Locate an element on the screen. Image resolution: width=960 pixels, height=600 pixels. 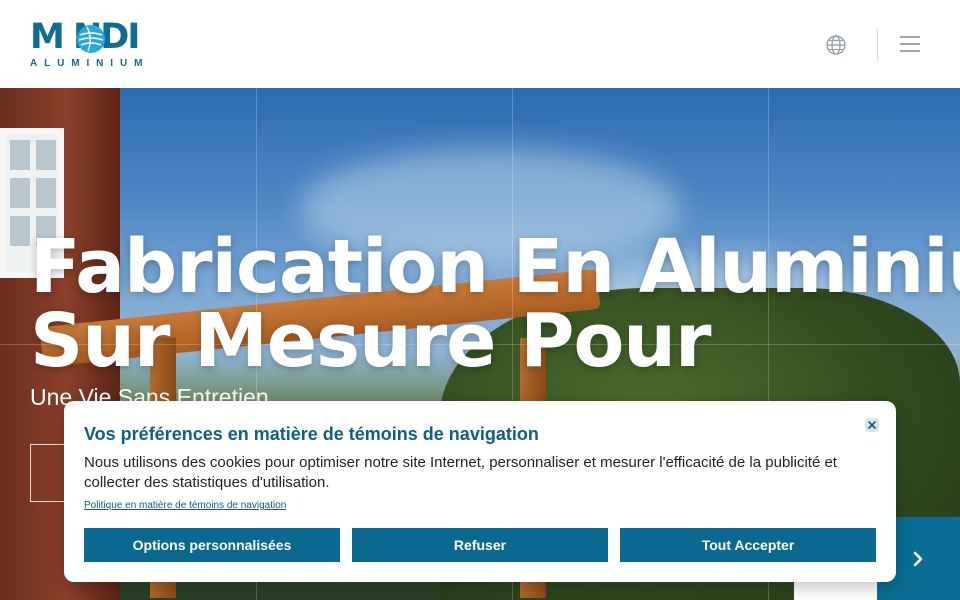
chevron-right-icon is located at coordinates (918, 559).